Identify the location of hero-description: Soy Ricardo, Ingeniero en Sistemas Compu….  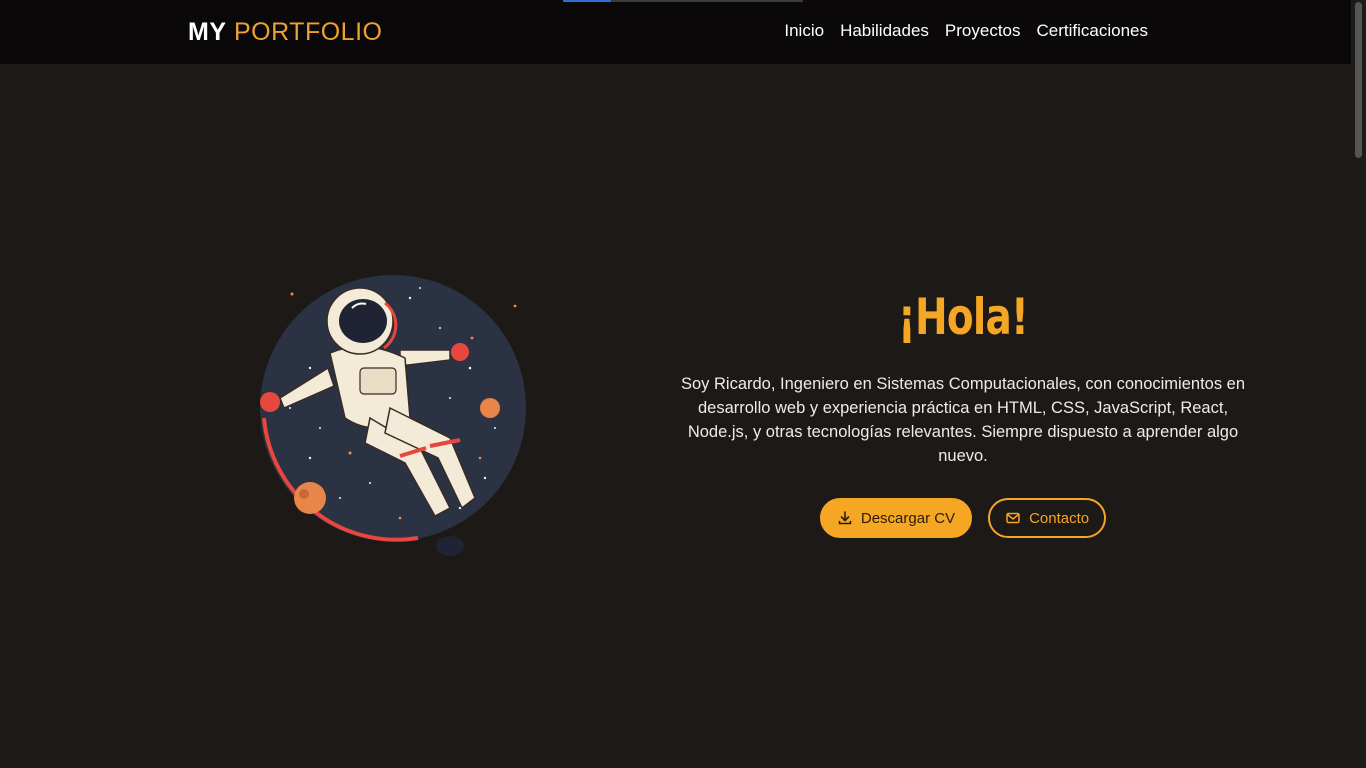
(963, 420).